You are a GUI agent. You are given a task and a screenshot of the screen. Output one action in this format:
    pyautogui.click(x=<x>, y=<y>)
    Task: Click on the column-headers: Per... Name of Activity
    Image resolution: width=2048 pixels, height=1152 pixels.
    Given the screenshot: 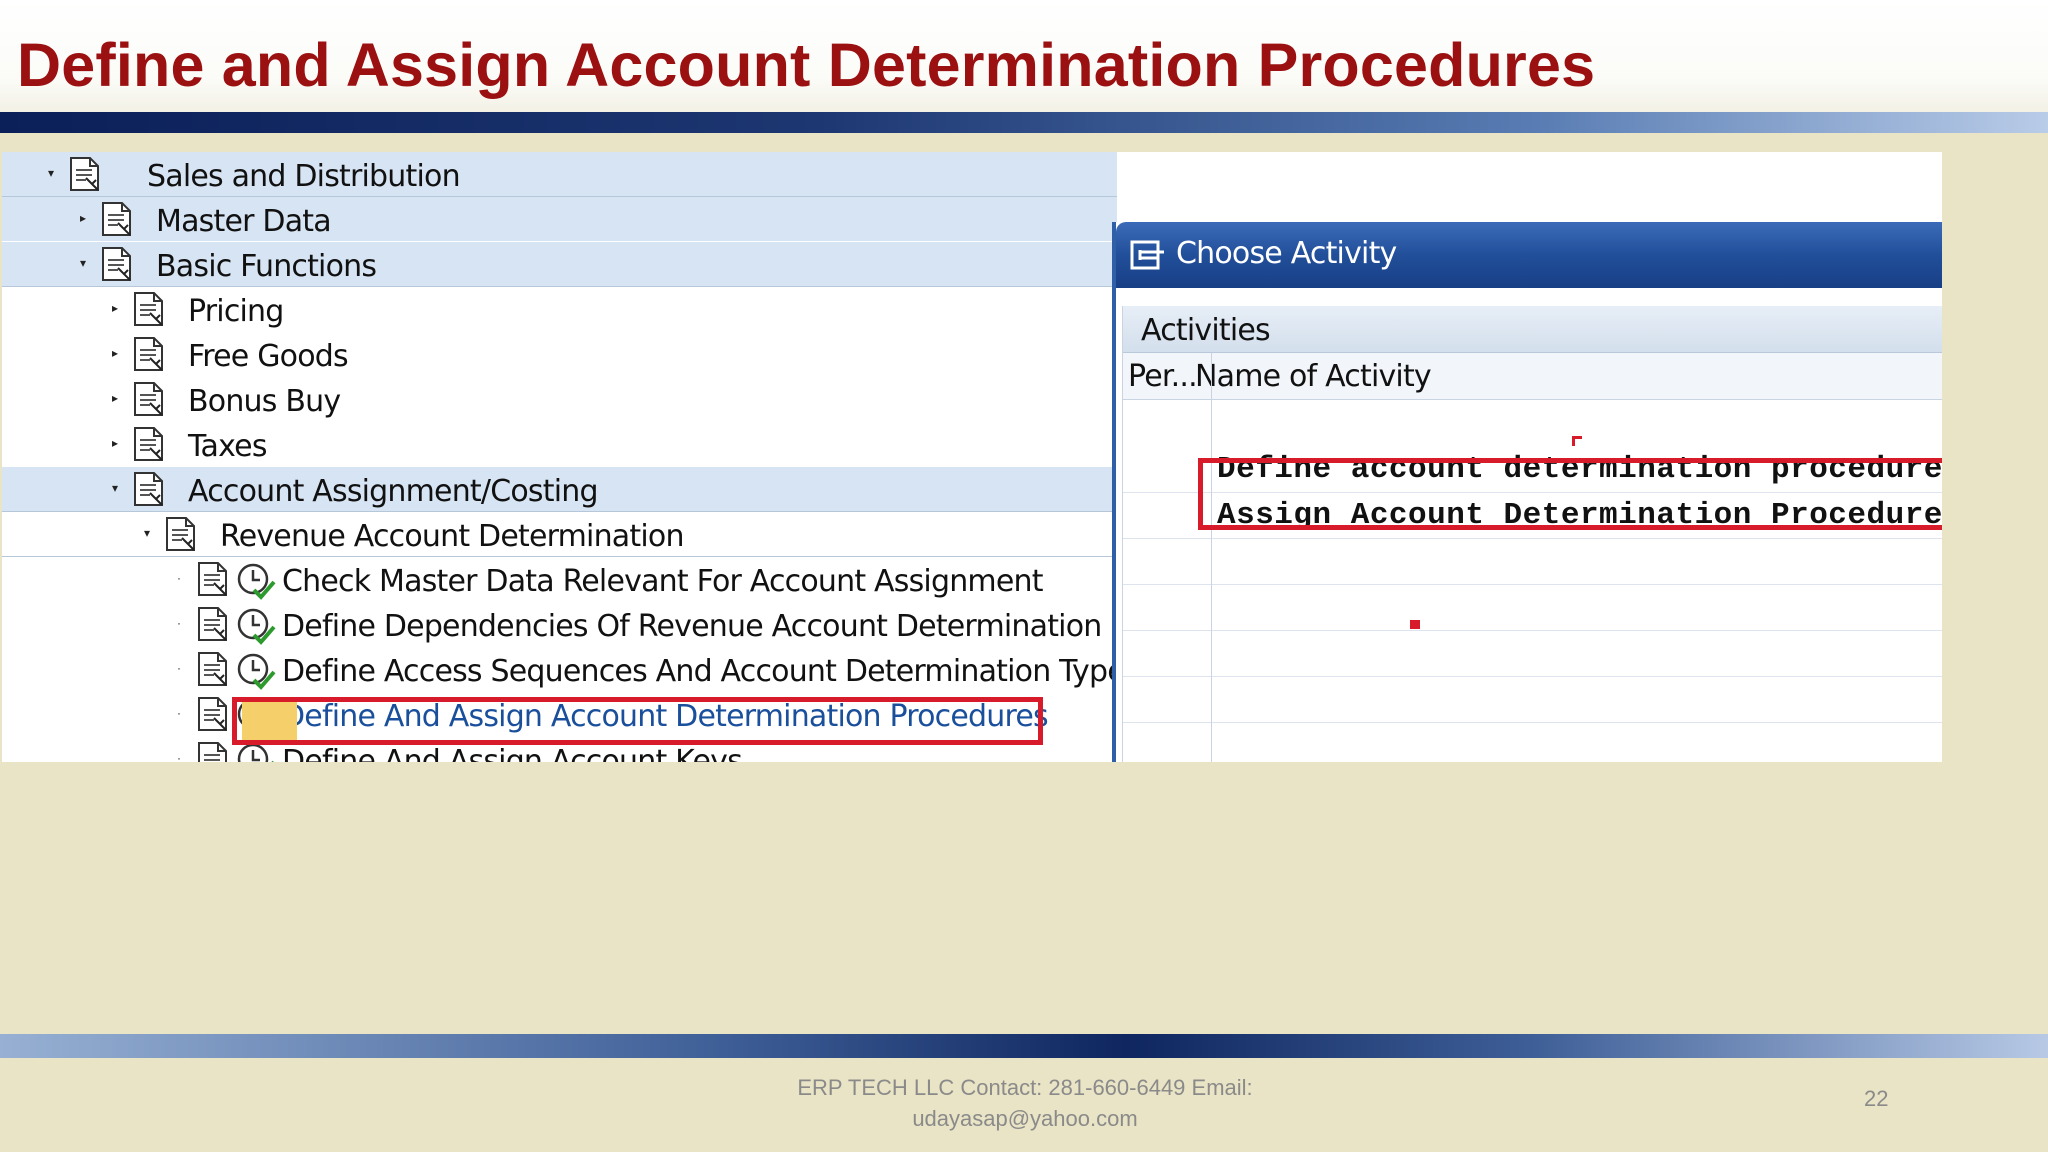 What is the action you would take?
    pyautogui.click(x=1532, y=376)
    